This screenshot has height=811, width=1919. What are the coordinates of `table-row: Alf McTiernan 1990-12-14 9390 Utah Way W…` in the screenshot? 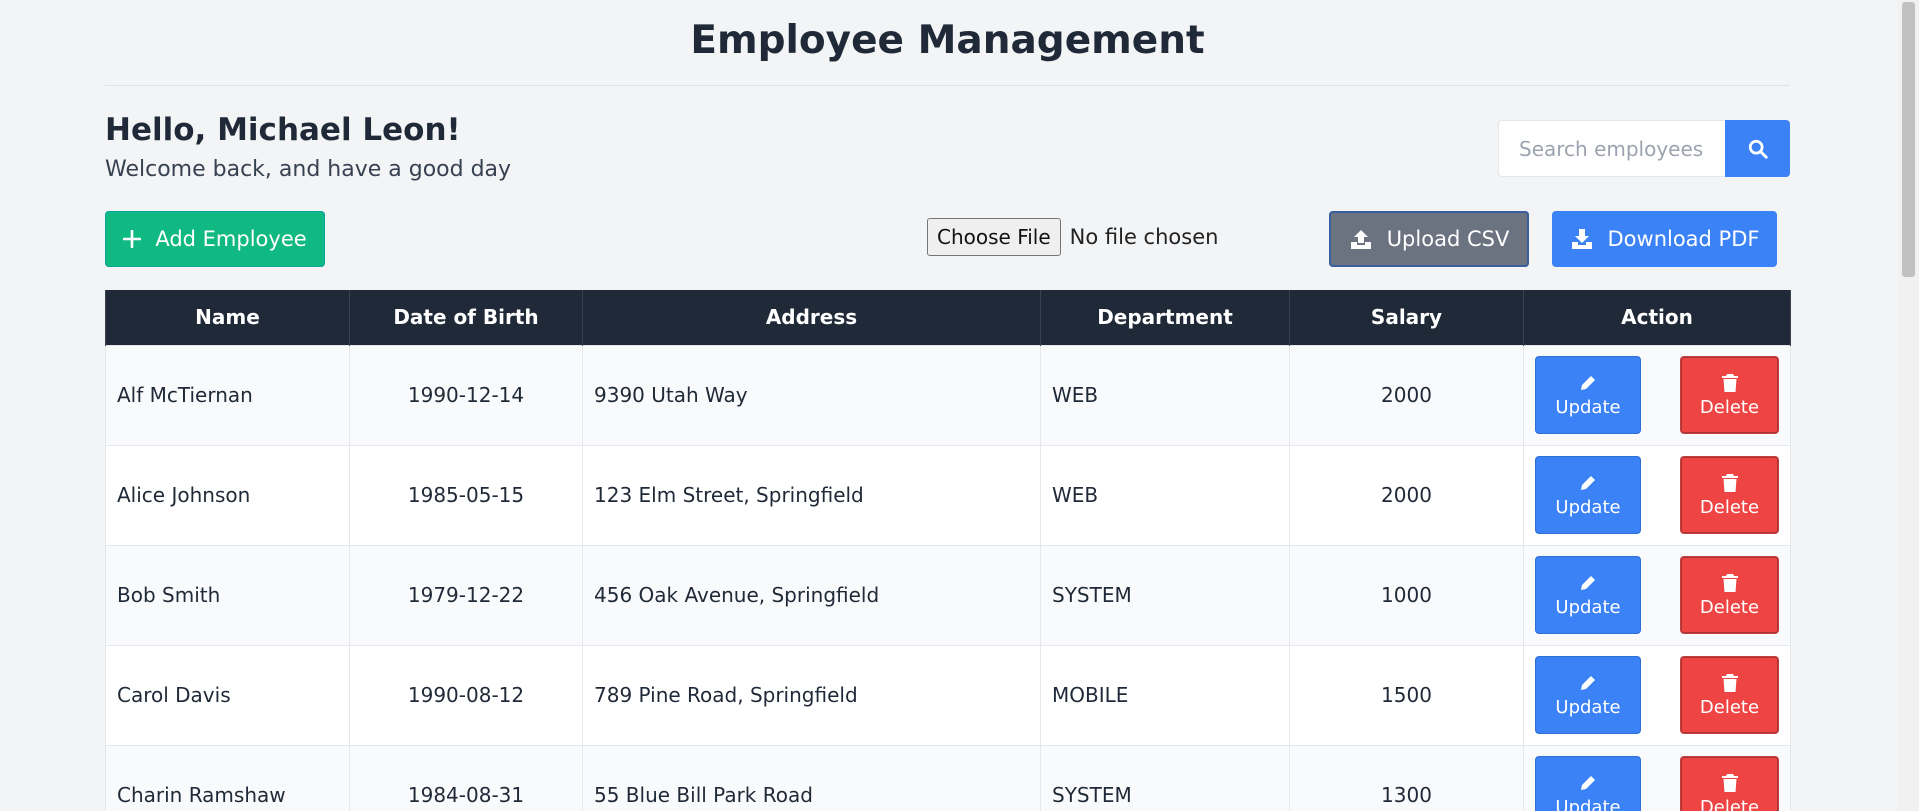 It's located at (948, 395).